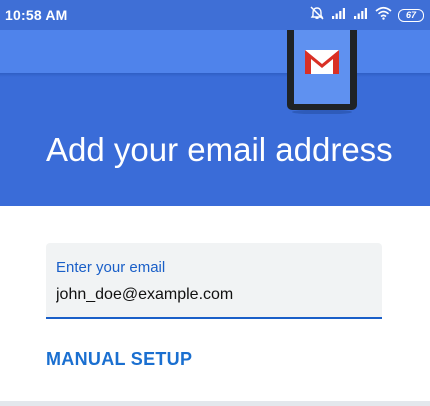 This screenshot has height=406, width=430. I want to click on hero-band-shadow, so click(215, 75).